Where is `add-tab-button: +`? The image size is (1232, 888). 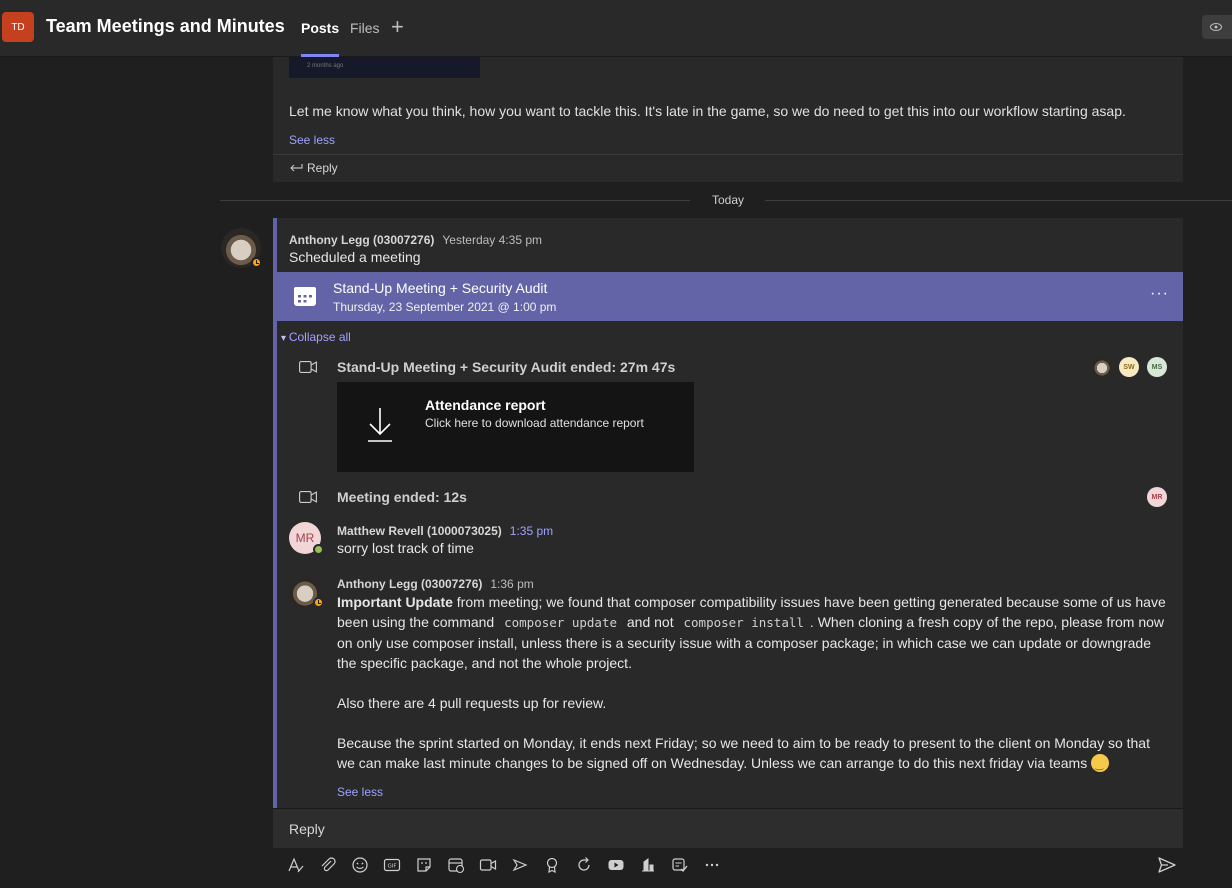 add-tab-button: + is located at coordinates (397, 27).